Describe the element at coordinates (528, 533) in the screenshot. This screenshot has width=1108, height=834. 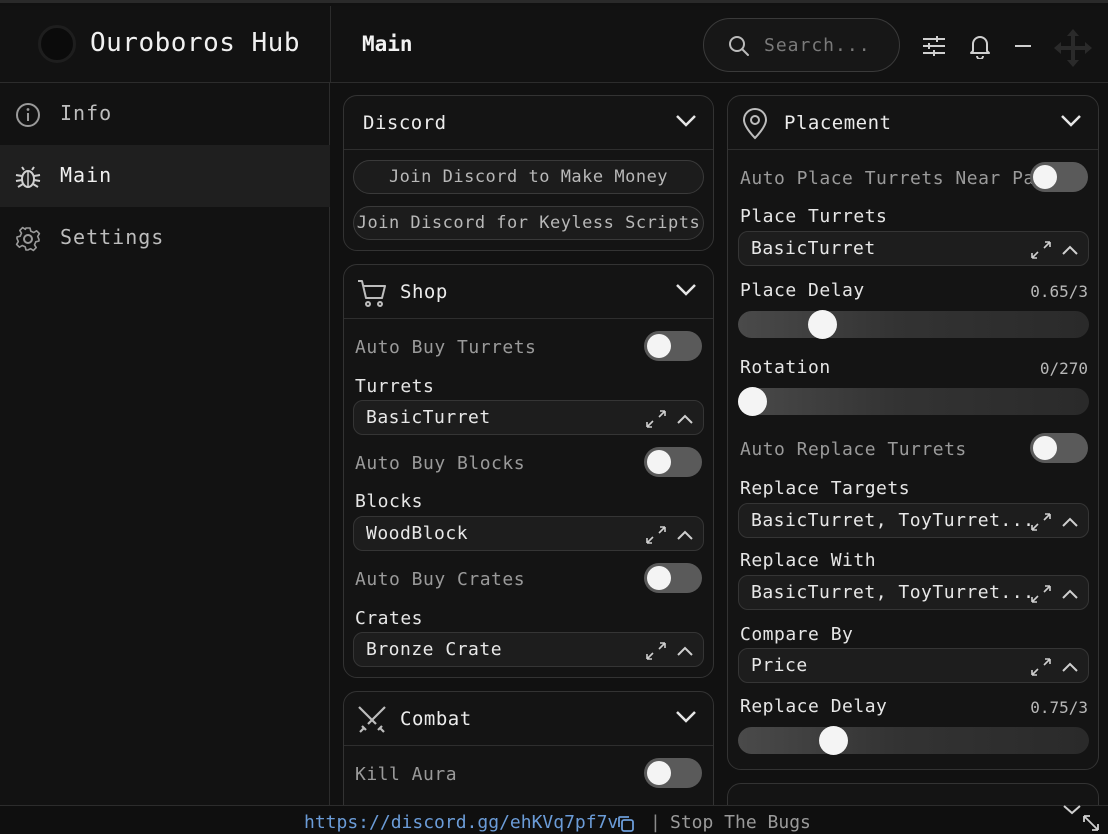
I see `blocks-dropdown: WoodBlock` at that location.